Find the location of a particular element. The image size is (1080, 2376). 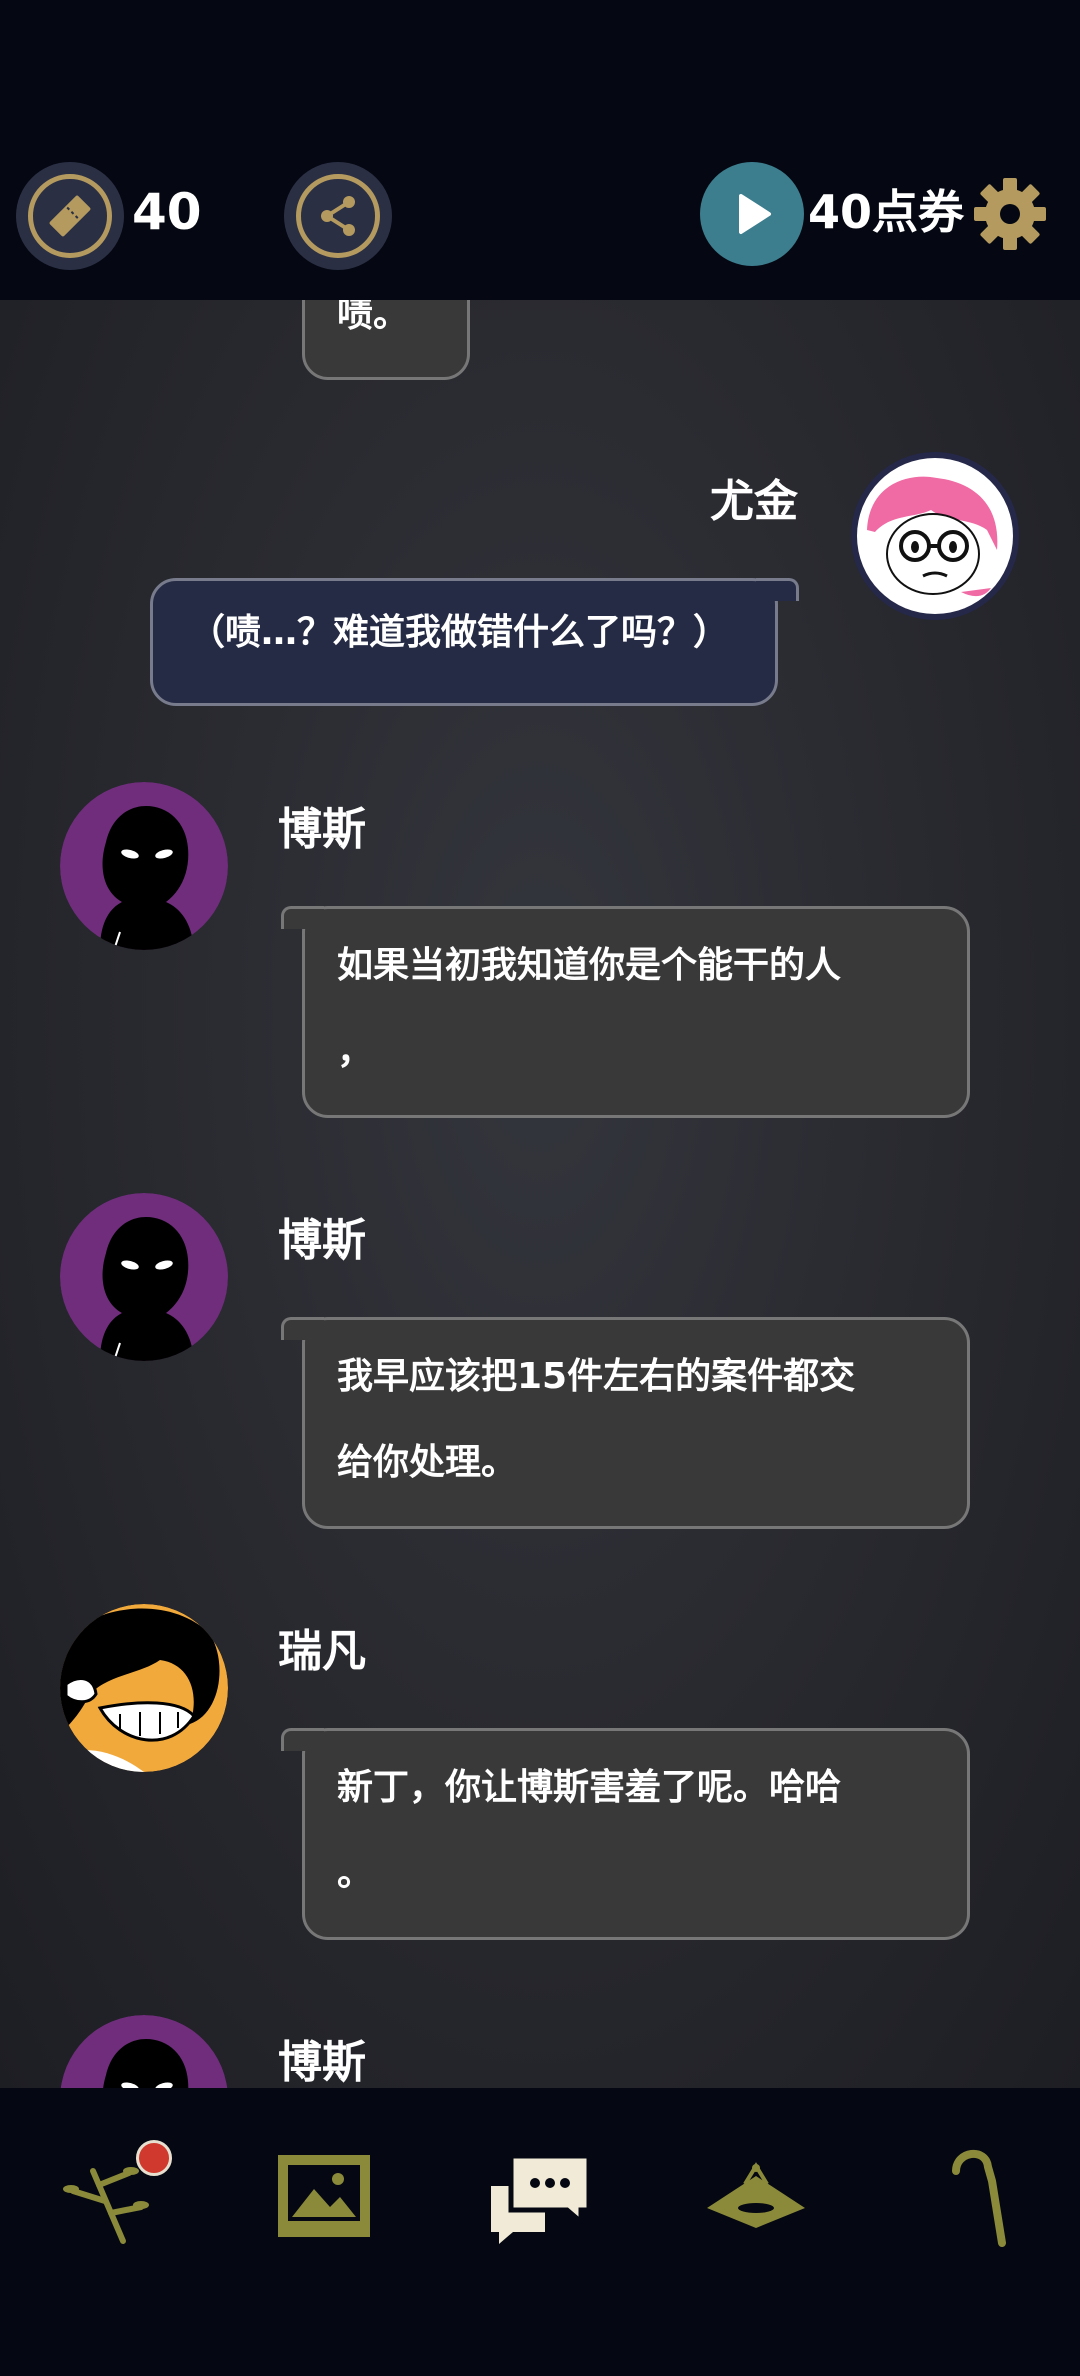

ticket-icon is located at coordinates (70, 216).